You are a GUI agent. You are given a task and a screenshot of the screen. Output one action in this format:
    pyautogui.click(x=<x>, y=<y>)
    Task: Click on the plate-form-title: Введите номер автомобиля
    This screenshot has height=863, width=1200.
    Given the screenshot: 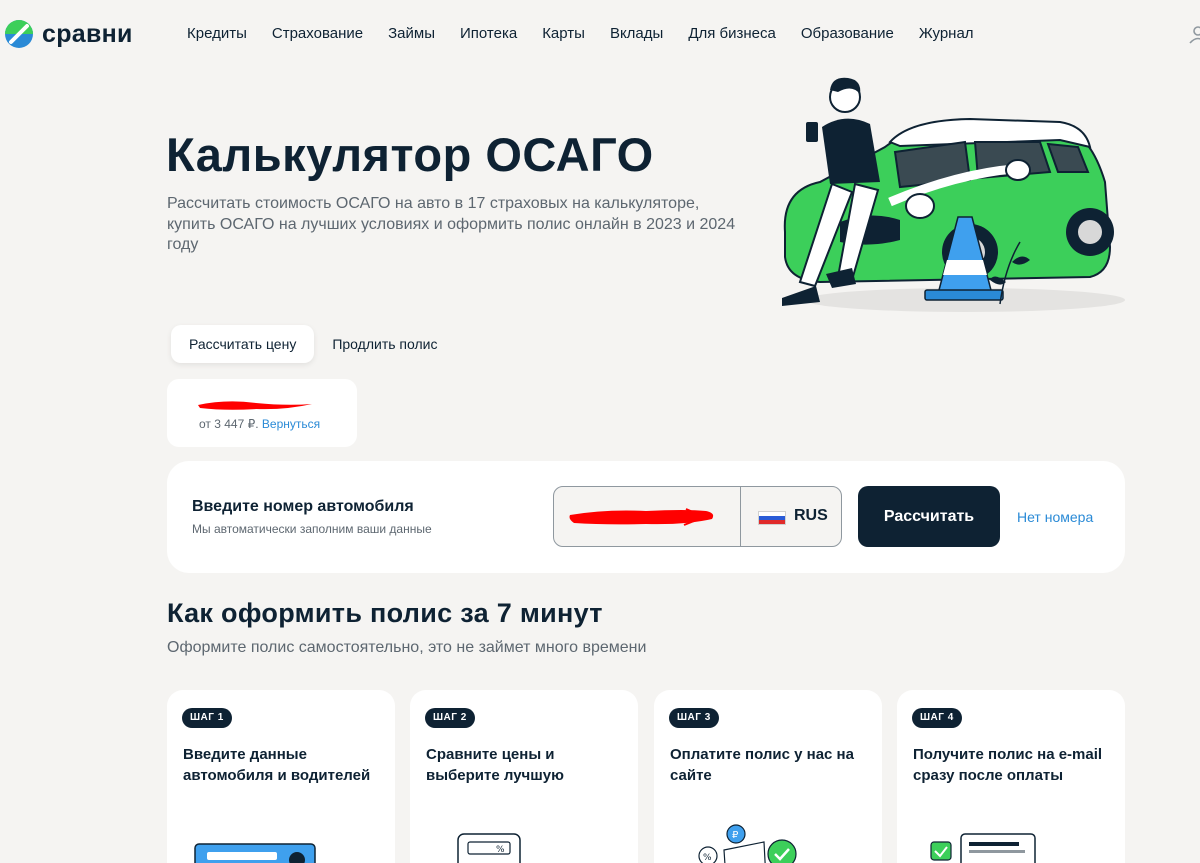 What is the action you would take?
    pyautogui.click(x=303, y=506)
    